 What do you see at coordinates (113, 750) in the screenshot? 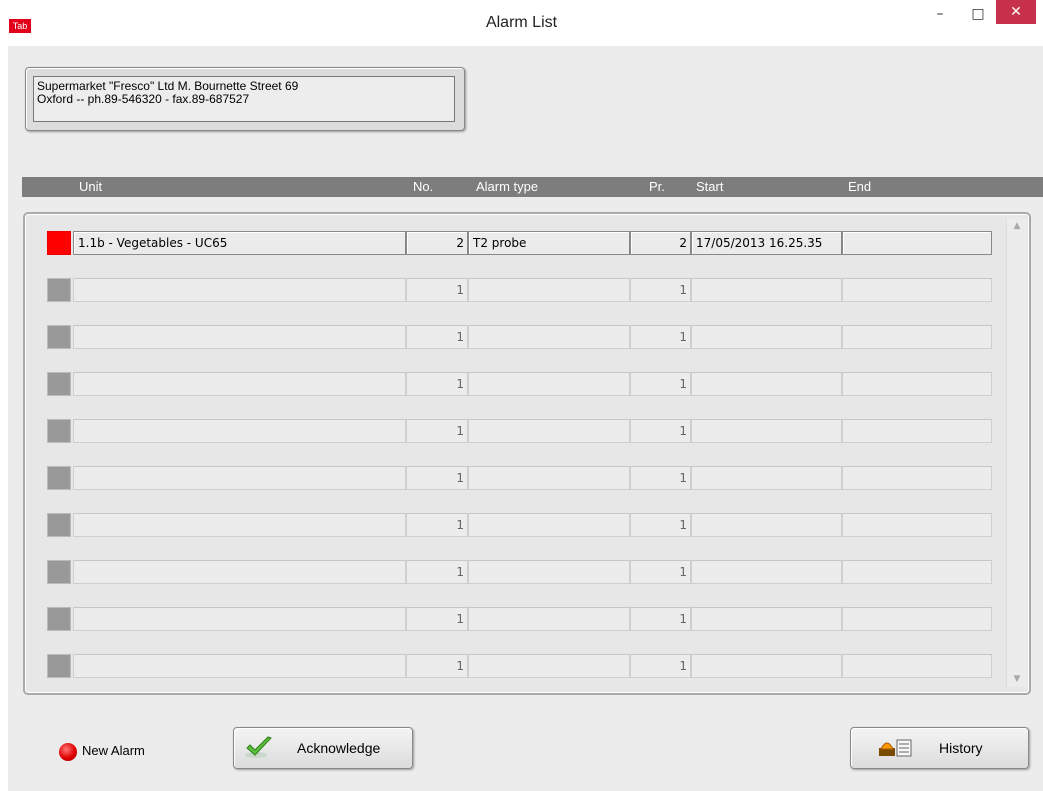
I see `new-alarm-label: New Alarm` at bounding box center [113, 750].